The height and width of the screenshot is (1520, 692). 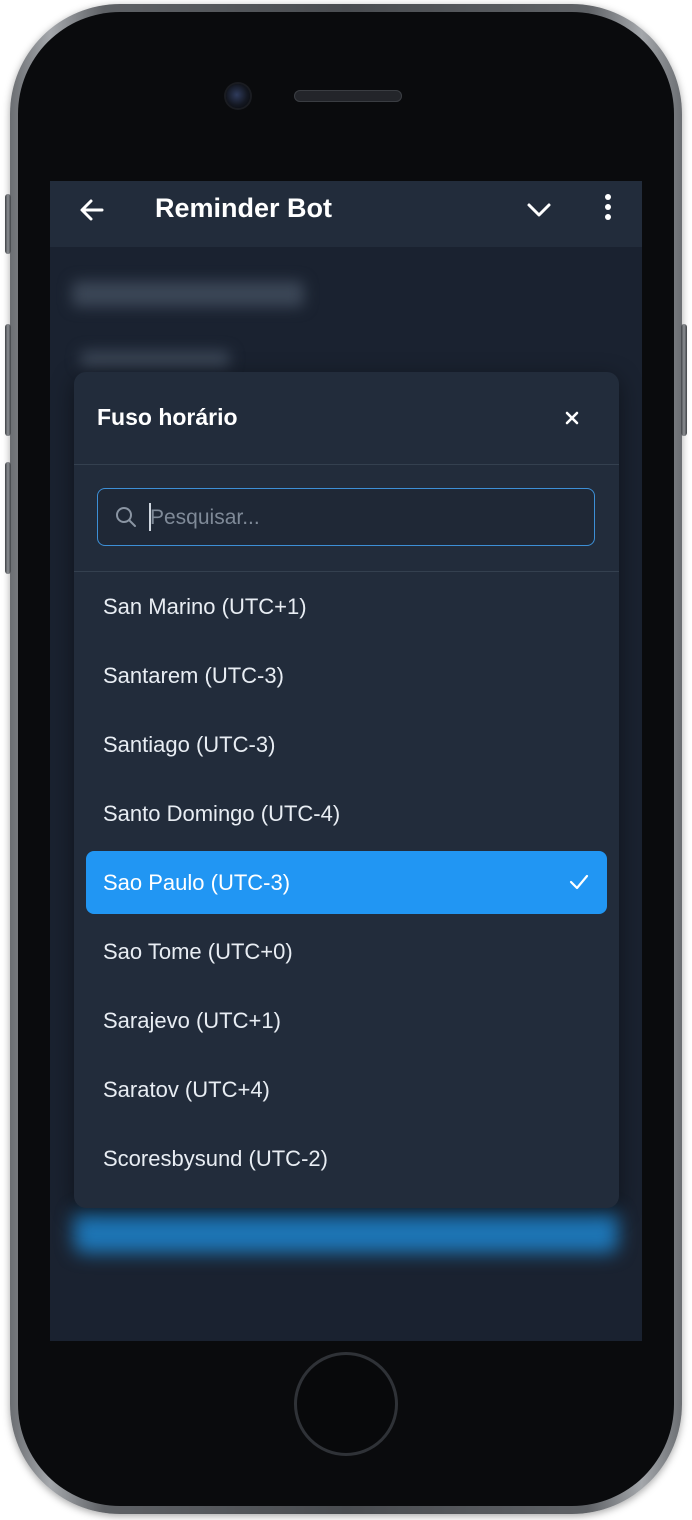 What do you see at coordinates (167, 417) in the screenshot?
I see `dialog-title: Fuso horário` at bounding box center [167, 417].